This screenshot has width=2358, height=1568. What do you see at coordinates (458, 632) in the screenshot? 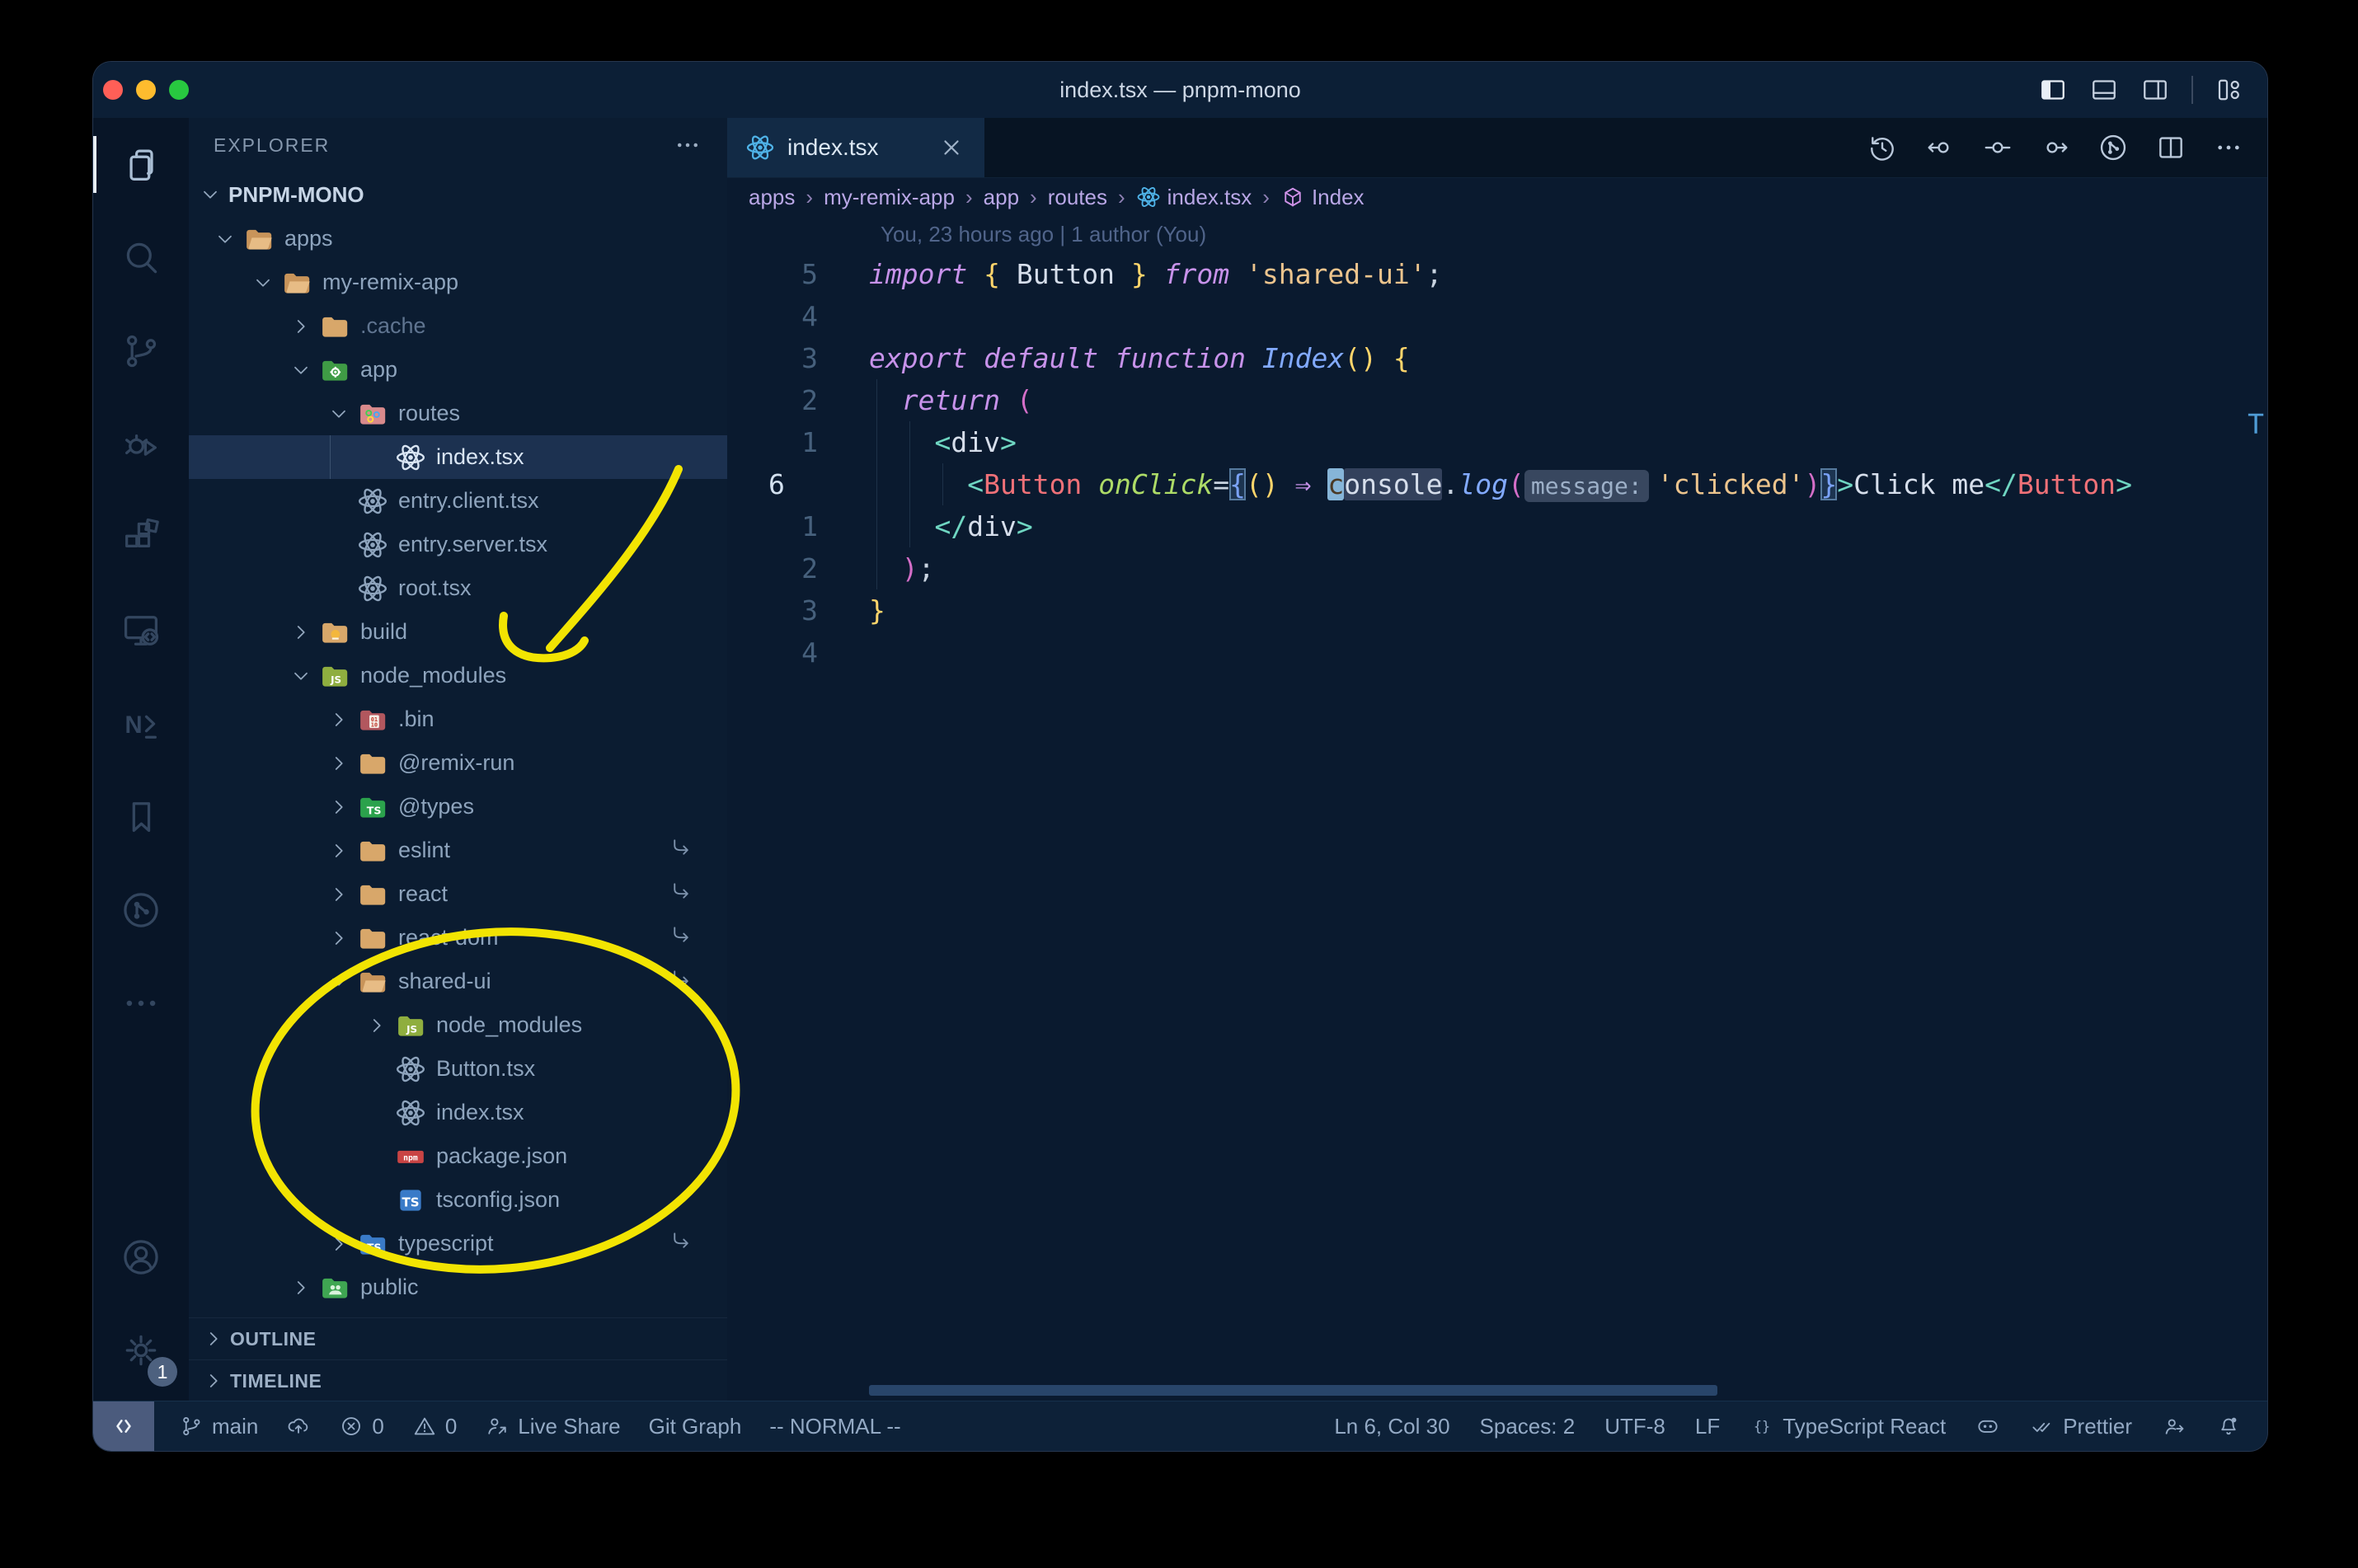
I see `tree-item-build: build` at bounding box center [458, 632].